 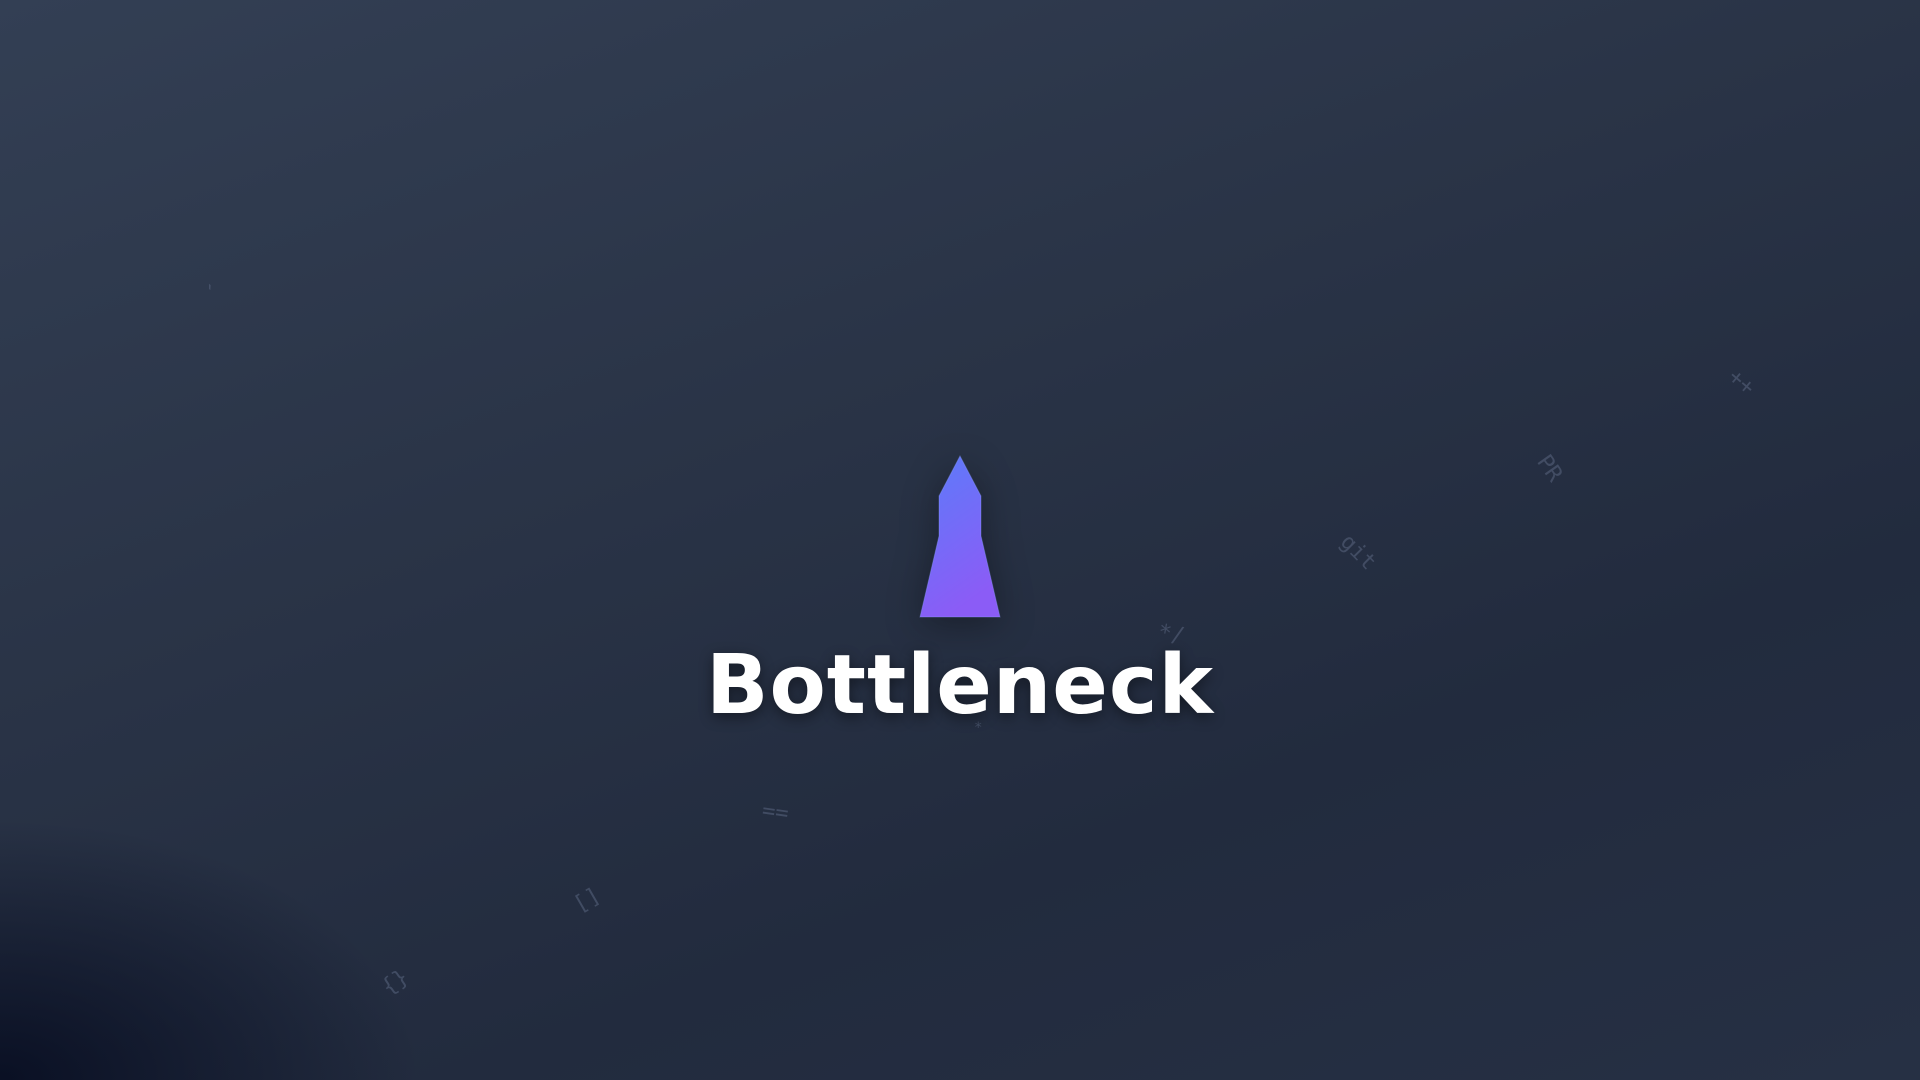 I want to click on background-glyph-increment: ++, so click(x=1741, y=382).